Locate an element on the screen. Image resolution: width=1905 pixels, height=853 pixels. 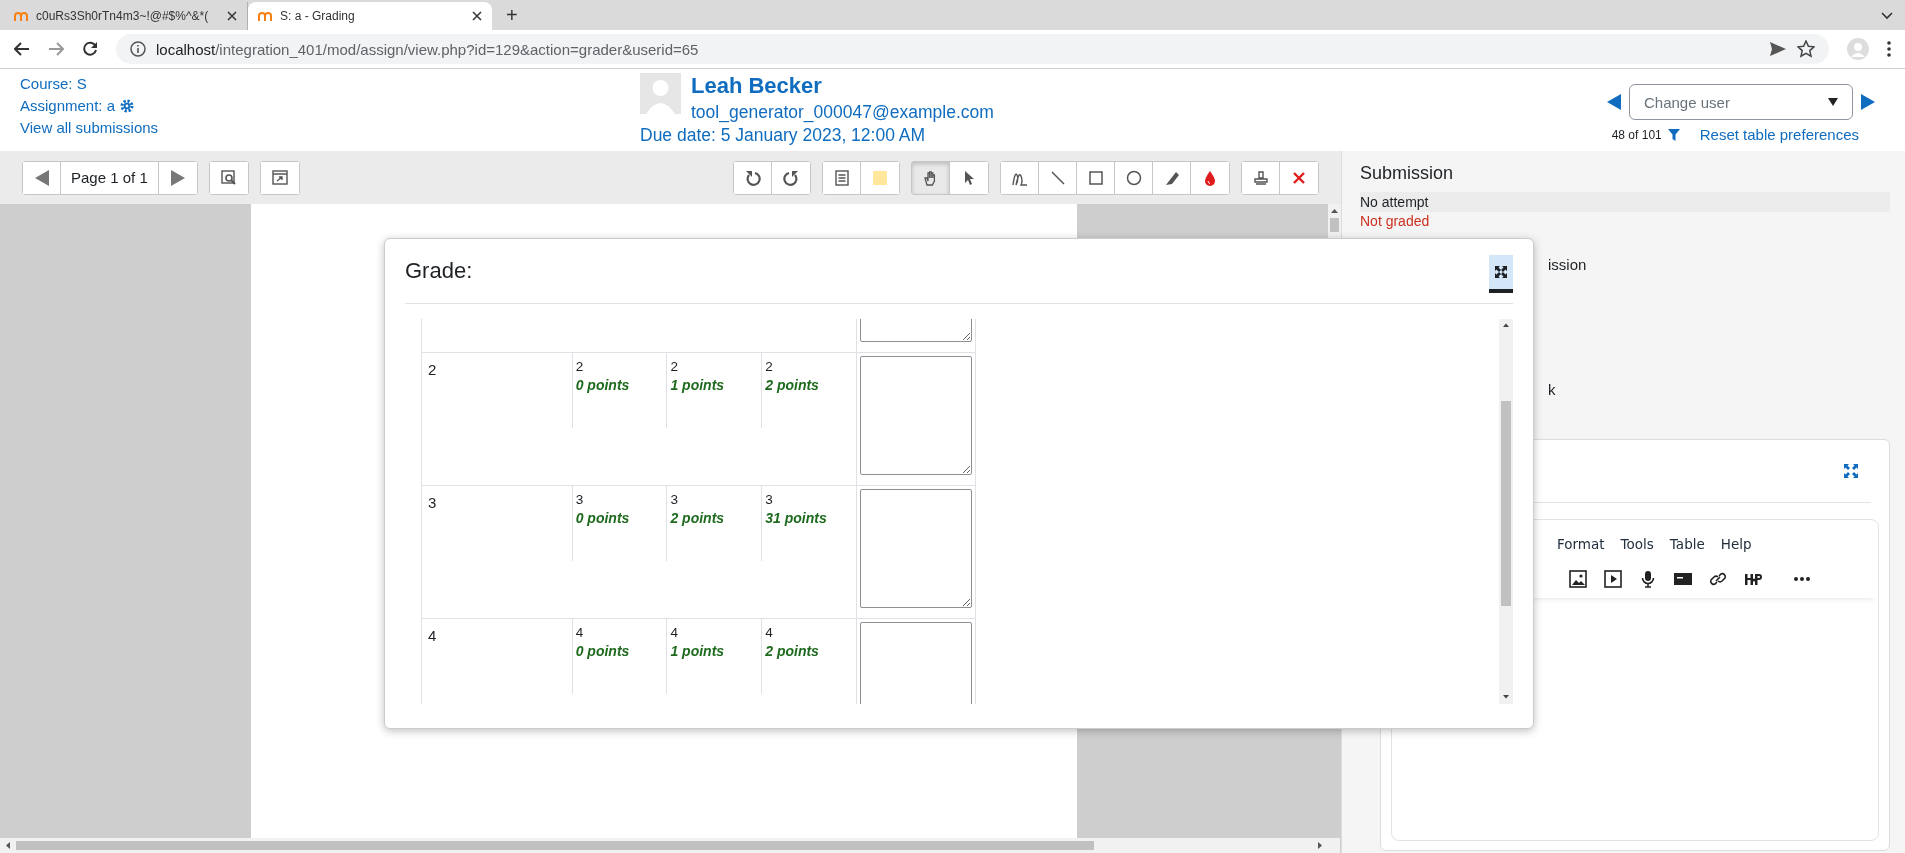
previous-user-icon is located at coordinates (1614, 102).